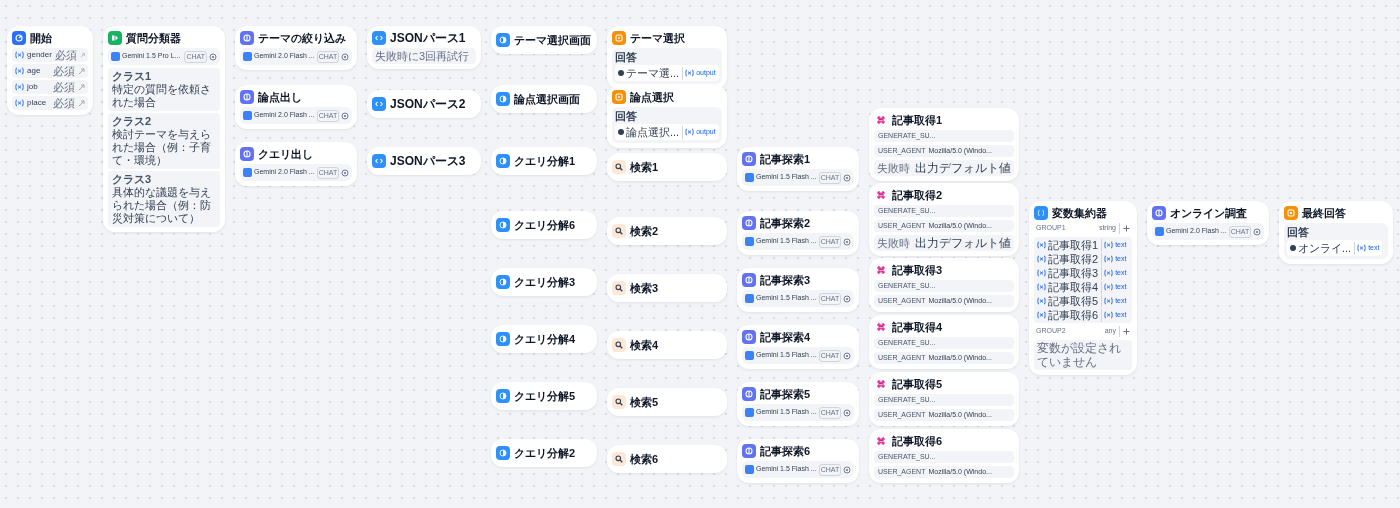 The width and height of the screenshot is (1400, 508). I want to click on field-label: 回答, so click(626, 57).